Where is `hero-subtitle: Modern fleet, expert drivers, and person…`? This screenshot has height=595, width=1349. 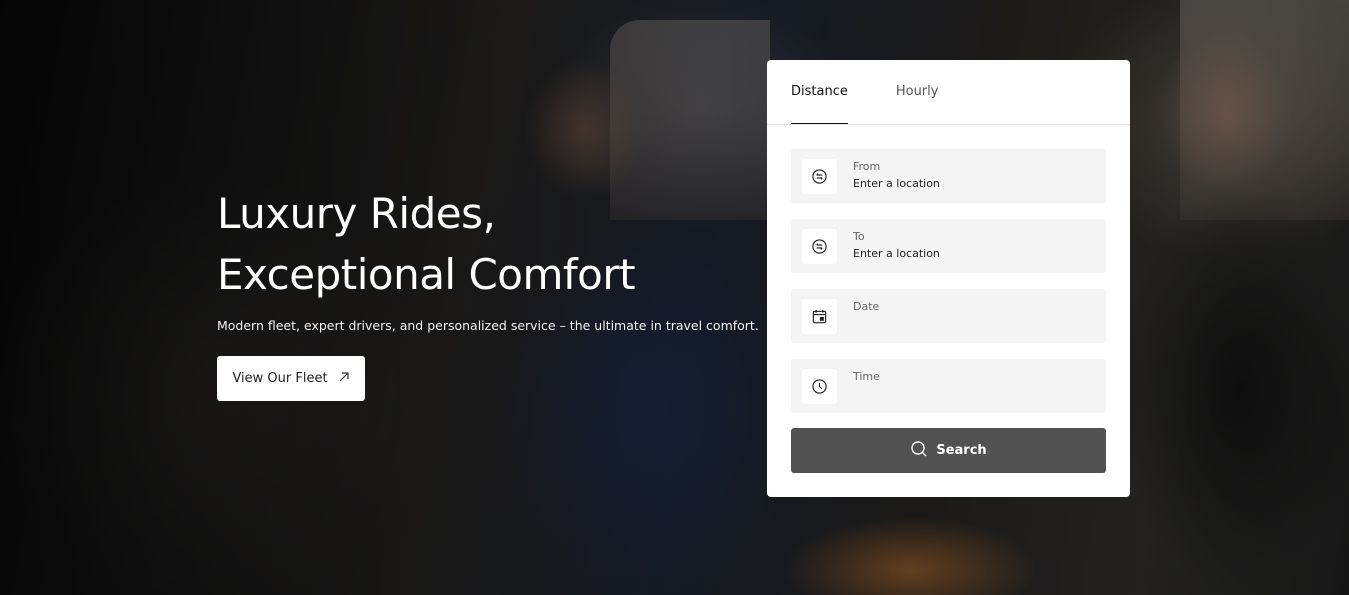 hero-subtitle: Modern fleet, expert drivers, and person… is located at coordinates (488, 325).